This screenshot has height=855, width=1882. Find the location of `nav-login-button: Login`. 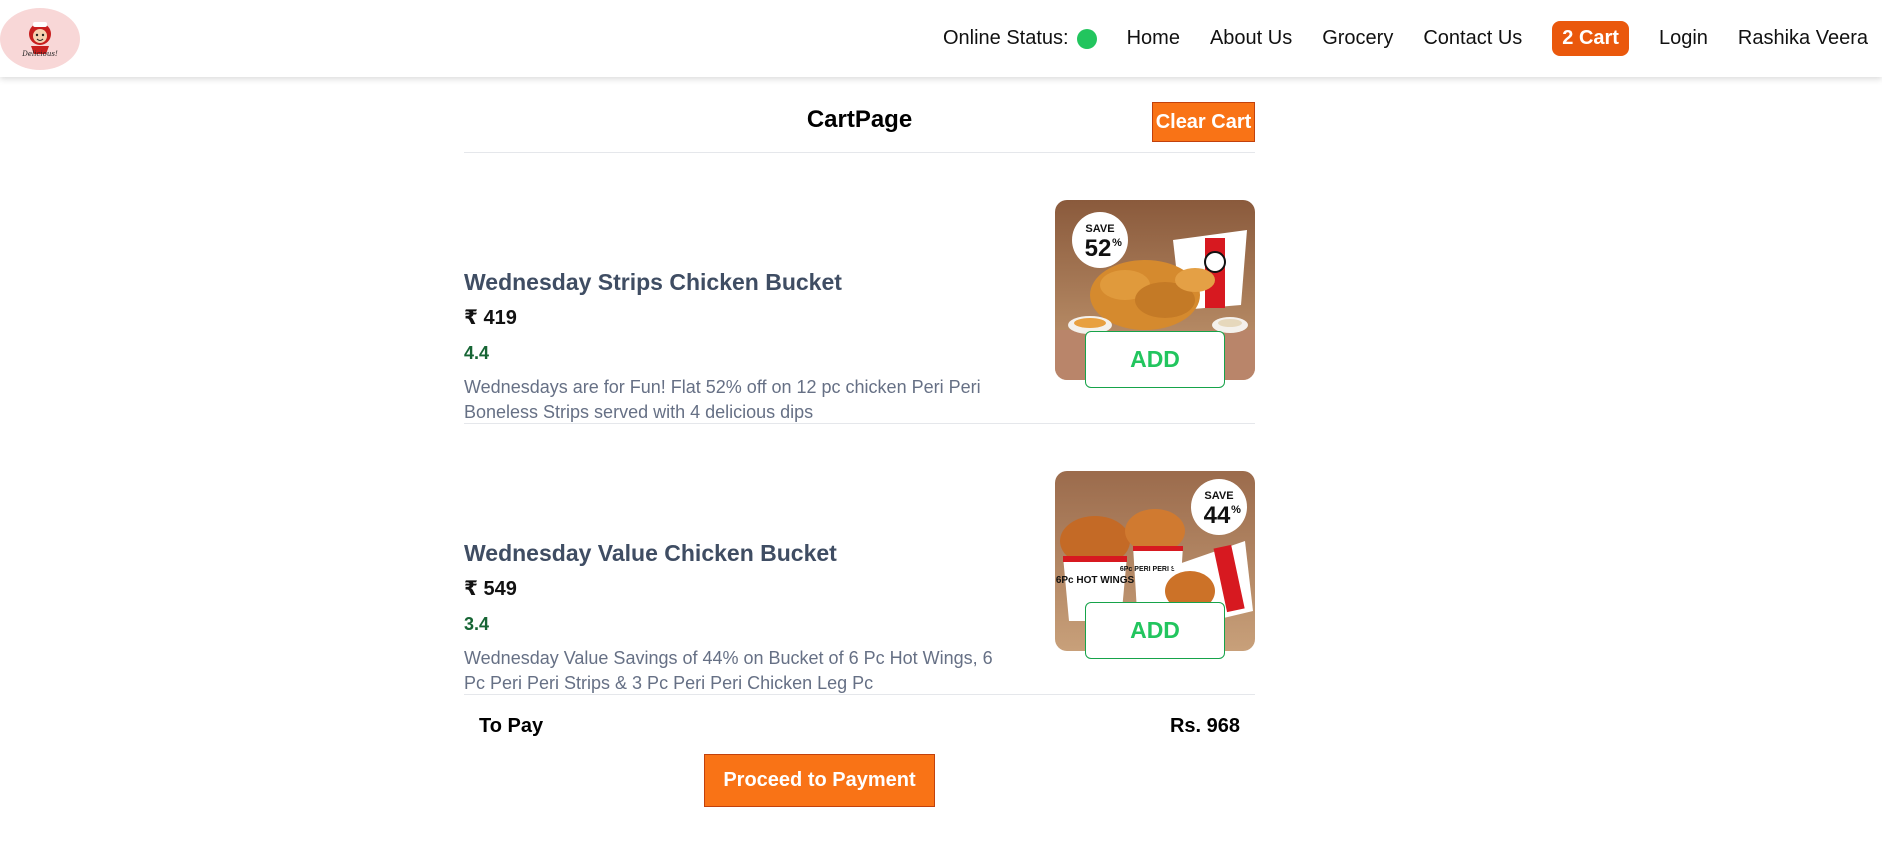

nav-login-button: Login is located at coordinates (1683, 38).